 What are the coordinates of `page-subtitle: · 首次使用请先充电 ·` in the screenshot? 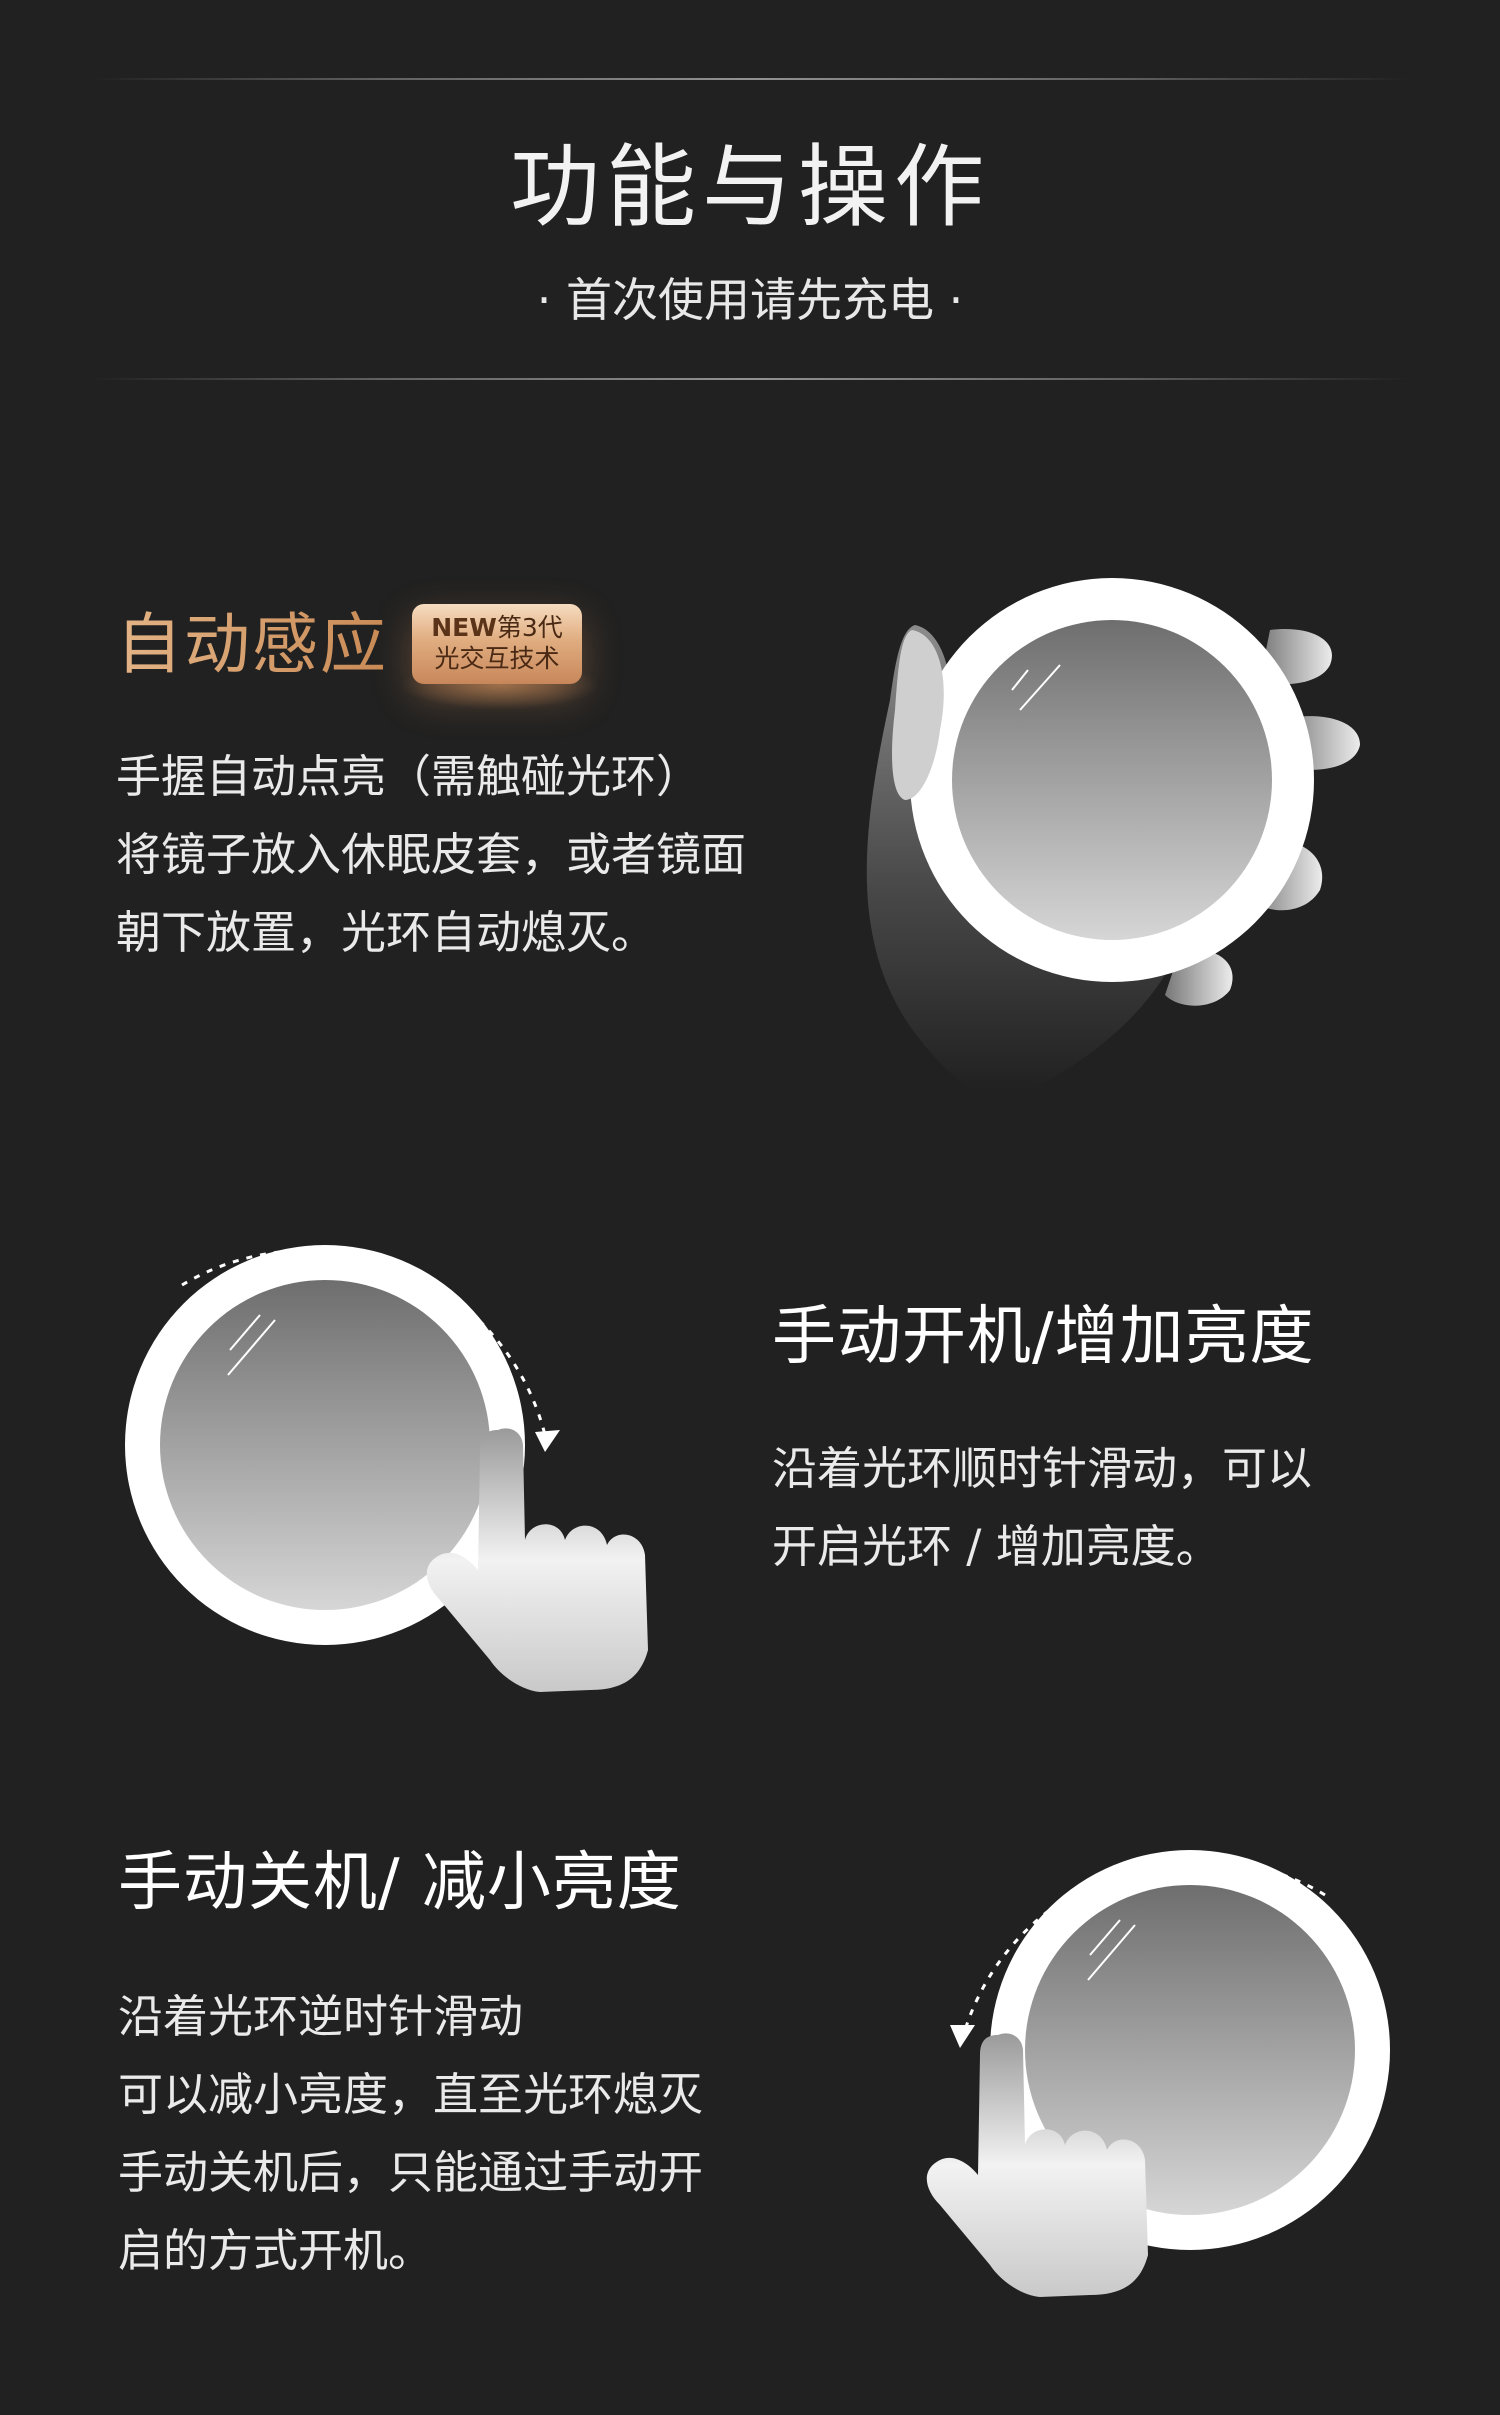 It's located at (750, 300).